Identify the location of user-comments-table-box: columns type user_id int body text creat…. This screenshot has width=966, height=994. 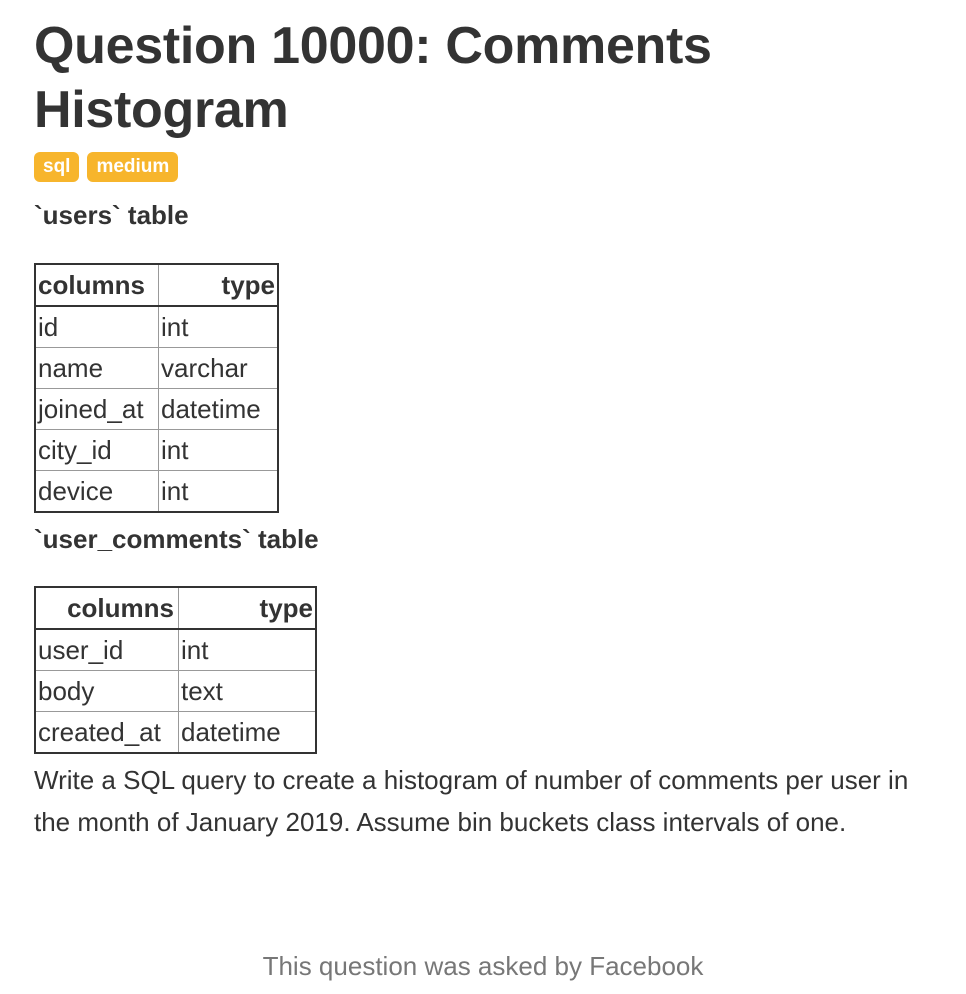
(175, 670).